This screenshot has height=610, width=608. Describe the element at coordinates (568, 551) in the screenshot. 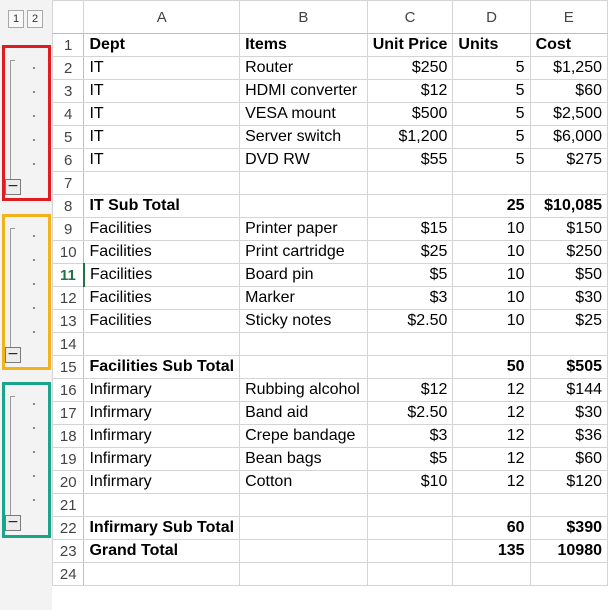

I see `cell-e: 10980` at that location.